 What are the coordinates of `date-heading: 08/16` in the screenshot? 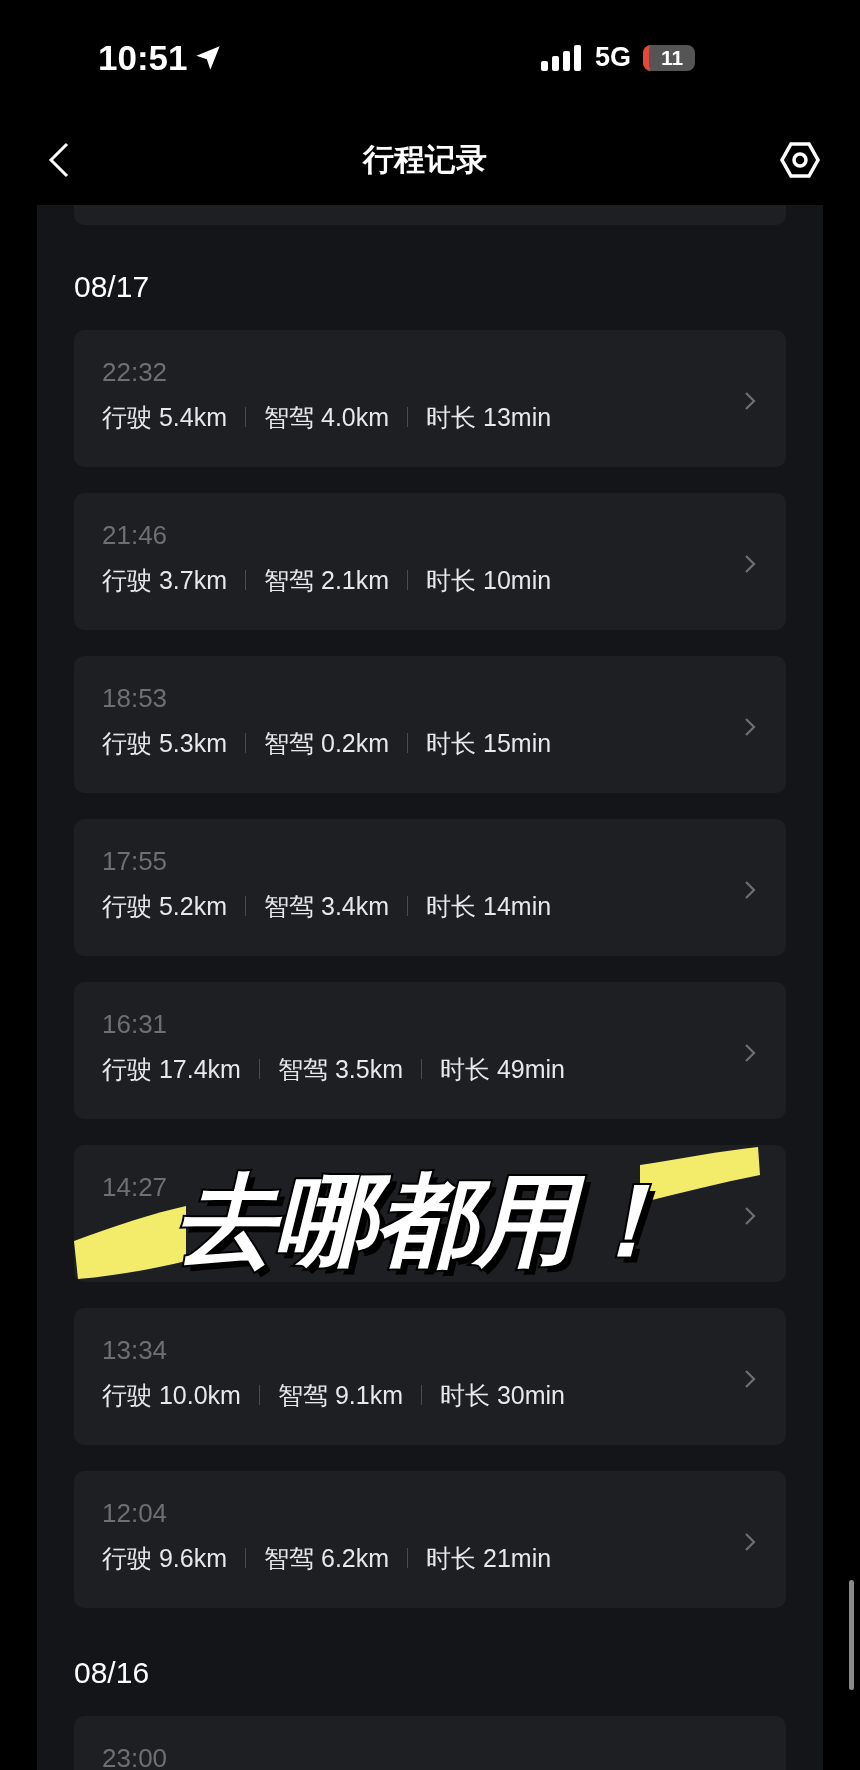 It's located at (112, 1672).